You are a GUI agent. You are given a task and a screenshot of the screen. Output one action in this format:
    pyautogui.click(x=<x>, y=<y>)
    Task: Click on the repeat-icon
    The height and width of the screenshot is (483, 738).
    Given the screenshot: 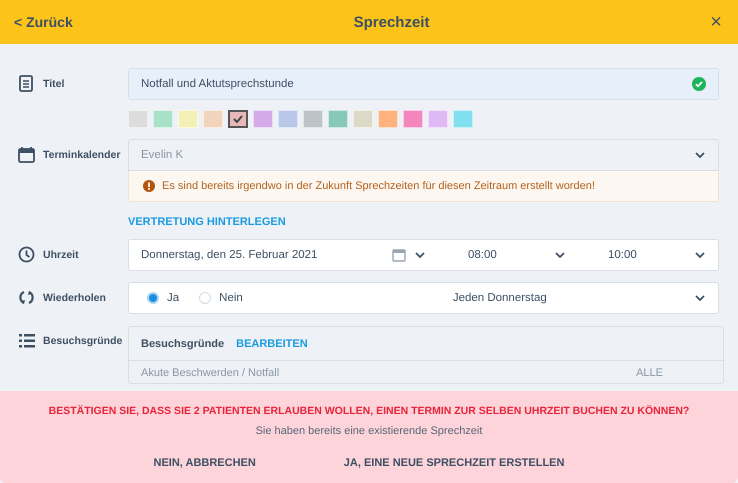 What is the action you would take?
    pyautogui.click(x=27, y=298)
    